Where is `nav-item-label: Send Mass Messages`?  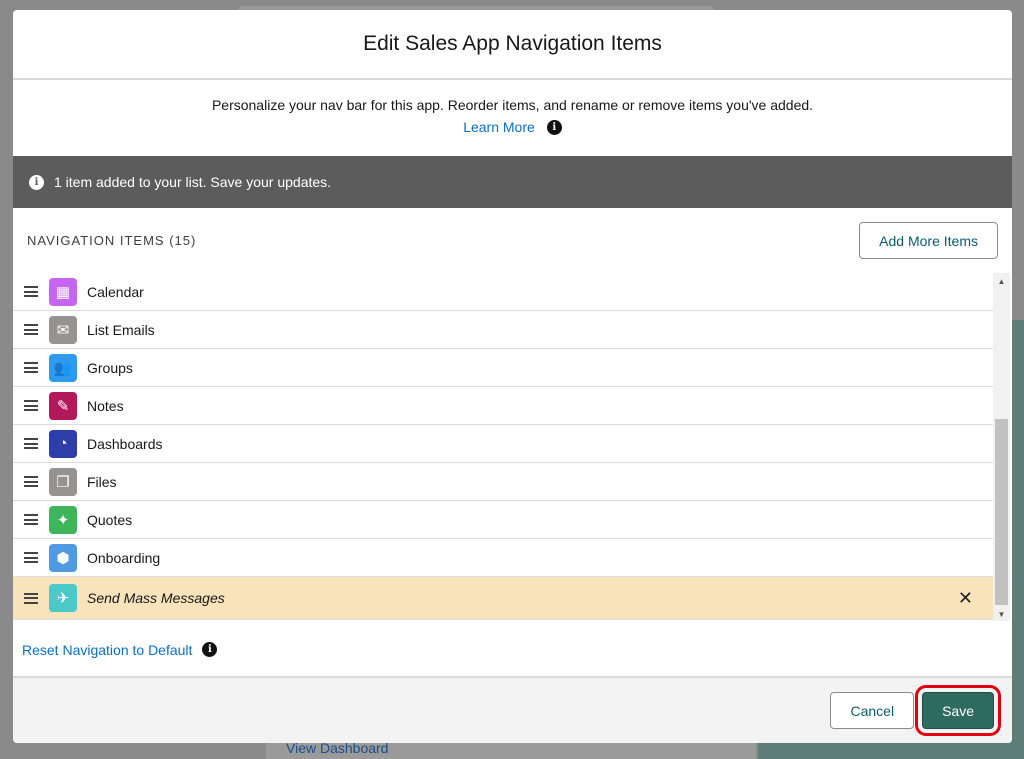 nav-item-label: Send Mass Messages is located at coordinates (156, 598).